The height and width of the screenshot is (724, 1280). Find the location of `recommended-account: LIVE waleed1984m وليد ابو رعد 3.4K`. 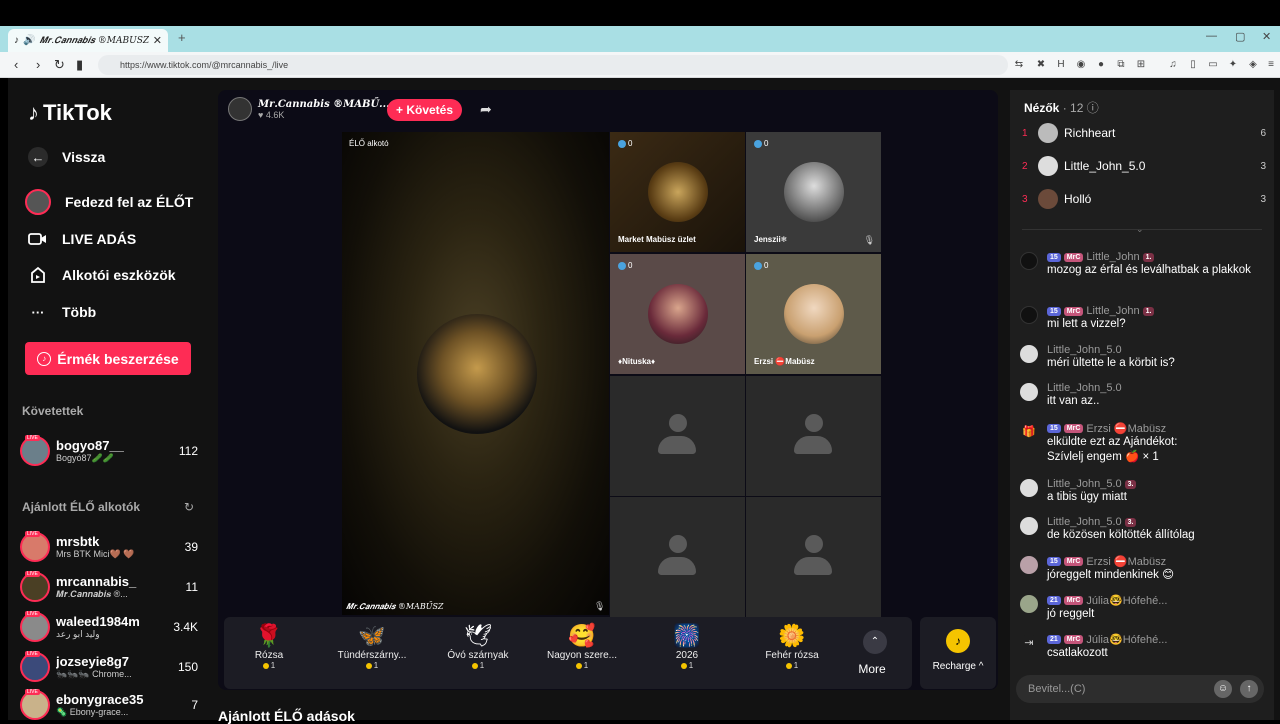

recommended-account: LIVE waleed1984m وليد ابو رعد 3.4K is located at coordinates (109, 627).